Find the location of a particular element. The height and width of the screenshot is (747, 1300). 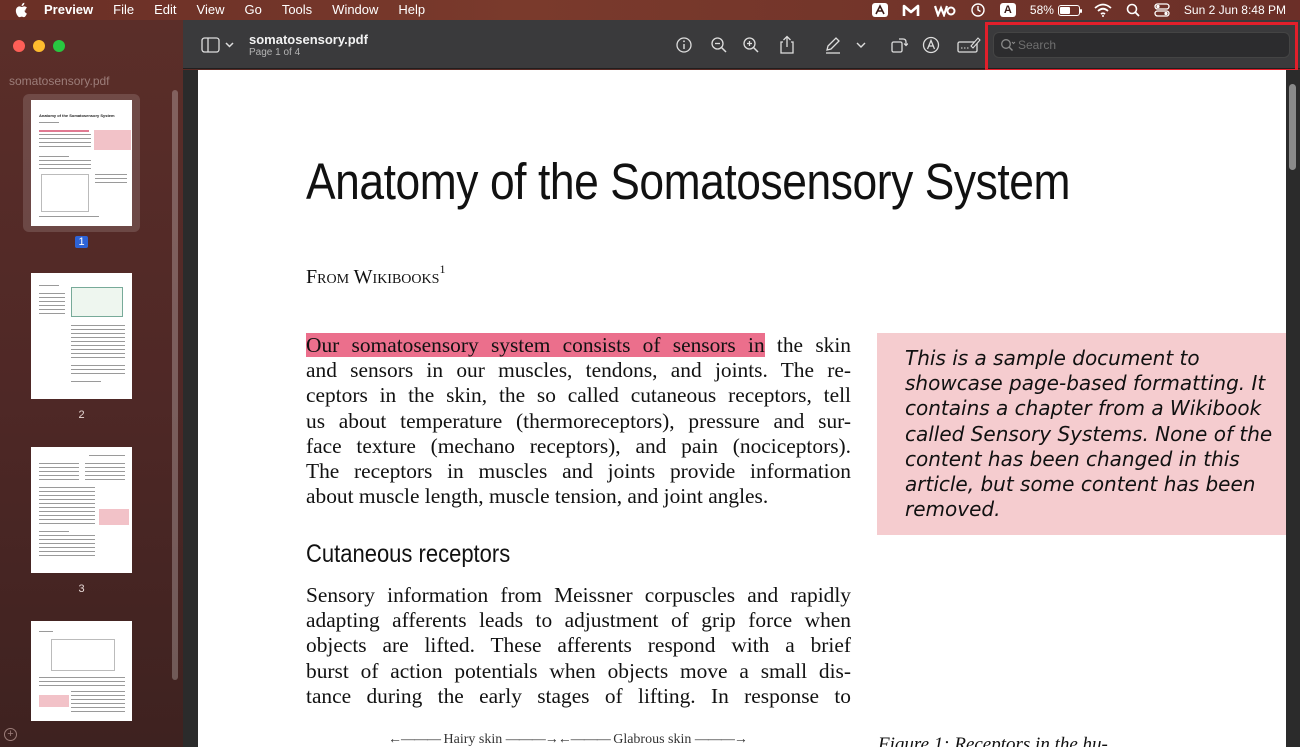

page-thumbnail-1: Anatomy of the Somatosensory System is located at coordinates (81, 163).